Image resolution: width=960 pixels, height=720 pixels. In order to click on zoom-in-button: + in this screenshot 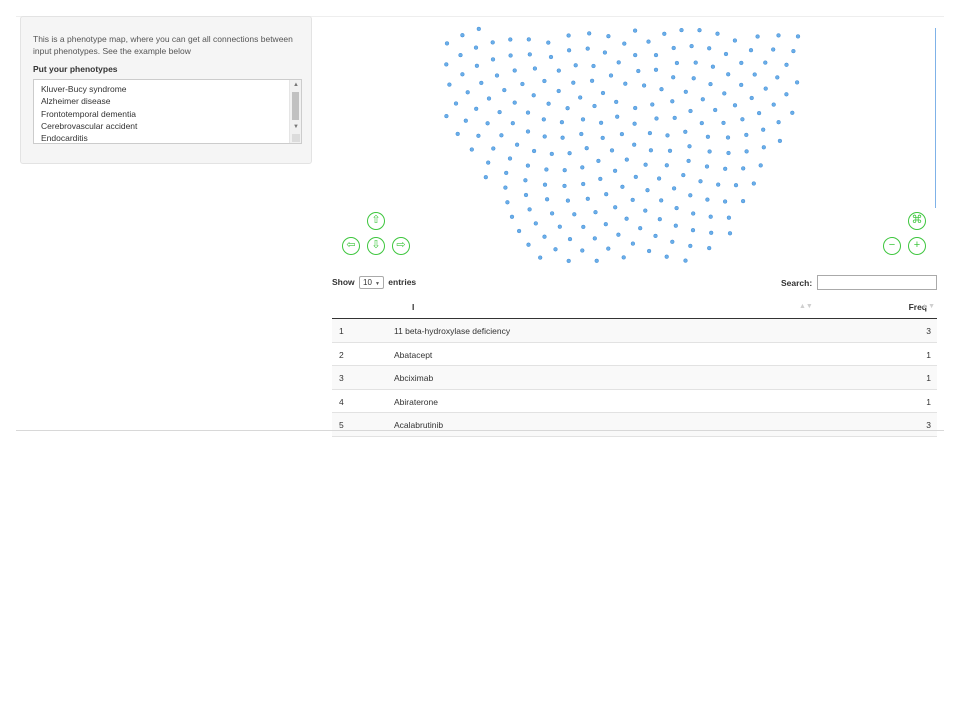, I will do `click(917, 246)`.